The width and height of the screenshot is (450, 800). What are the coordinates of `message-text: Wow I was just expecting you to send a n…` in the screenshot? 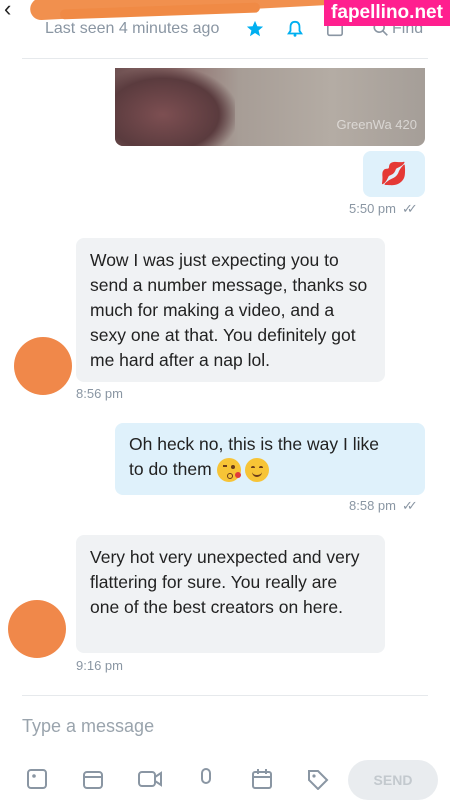 It's located at (229, 310).